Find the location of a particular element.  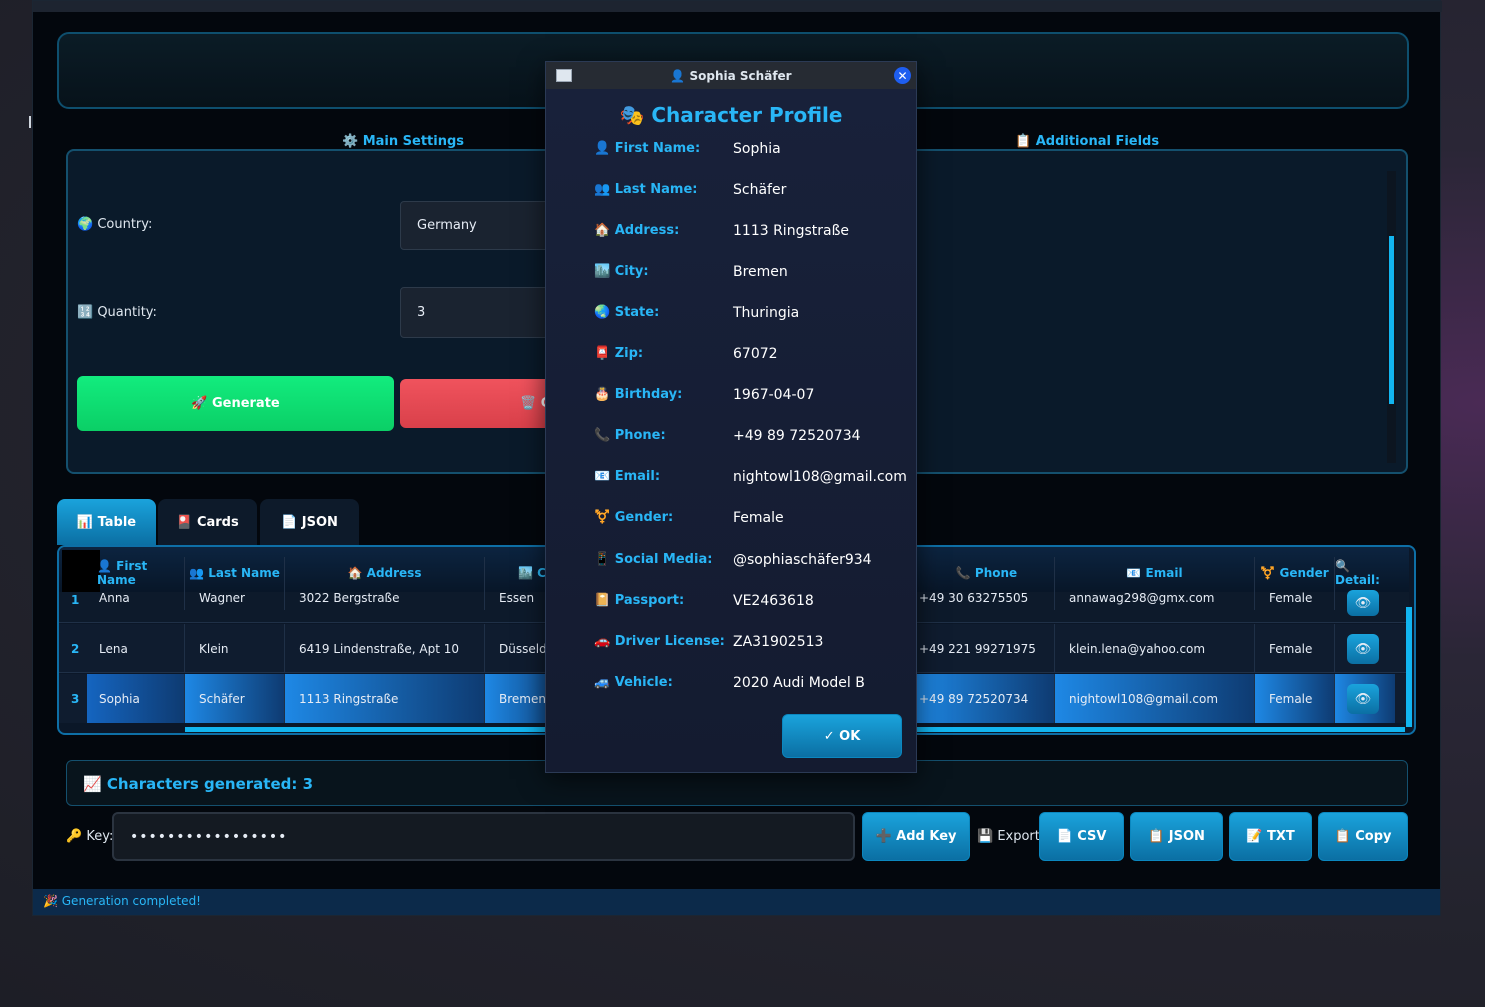

main-settings-title: ⚙️ Main Settings is located at coordinates (403, 141).